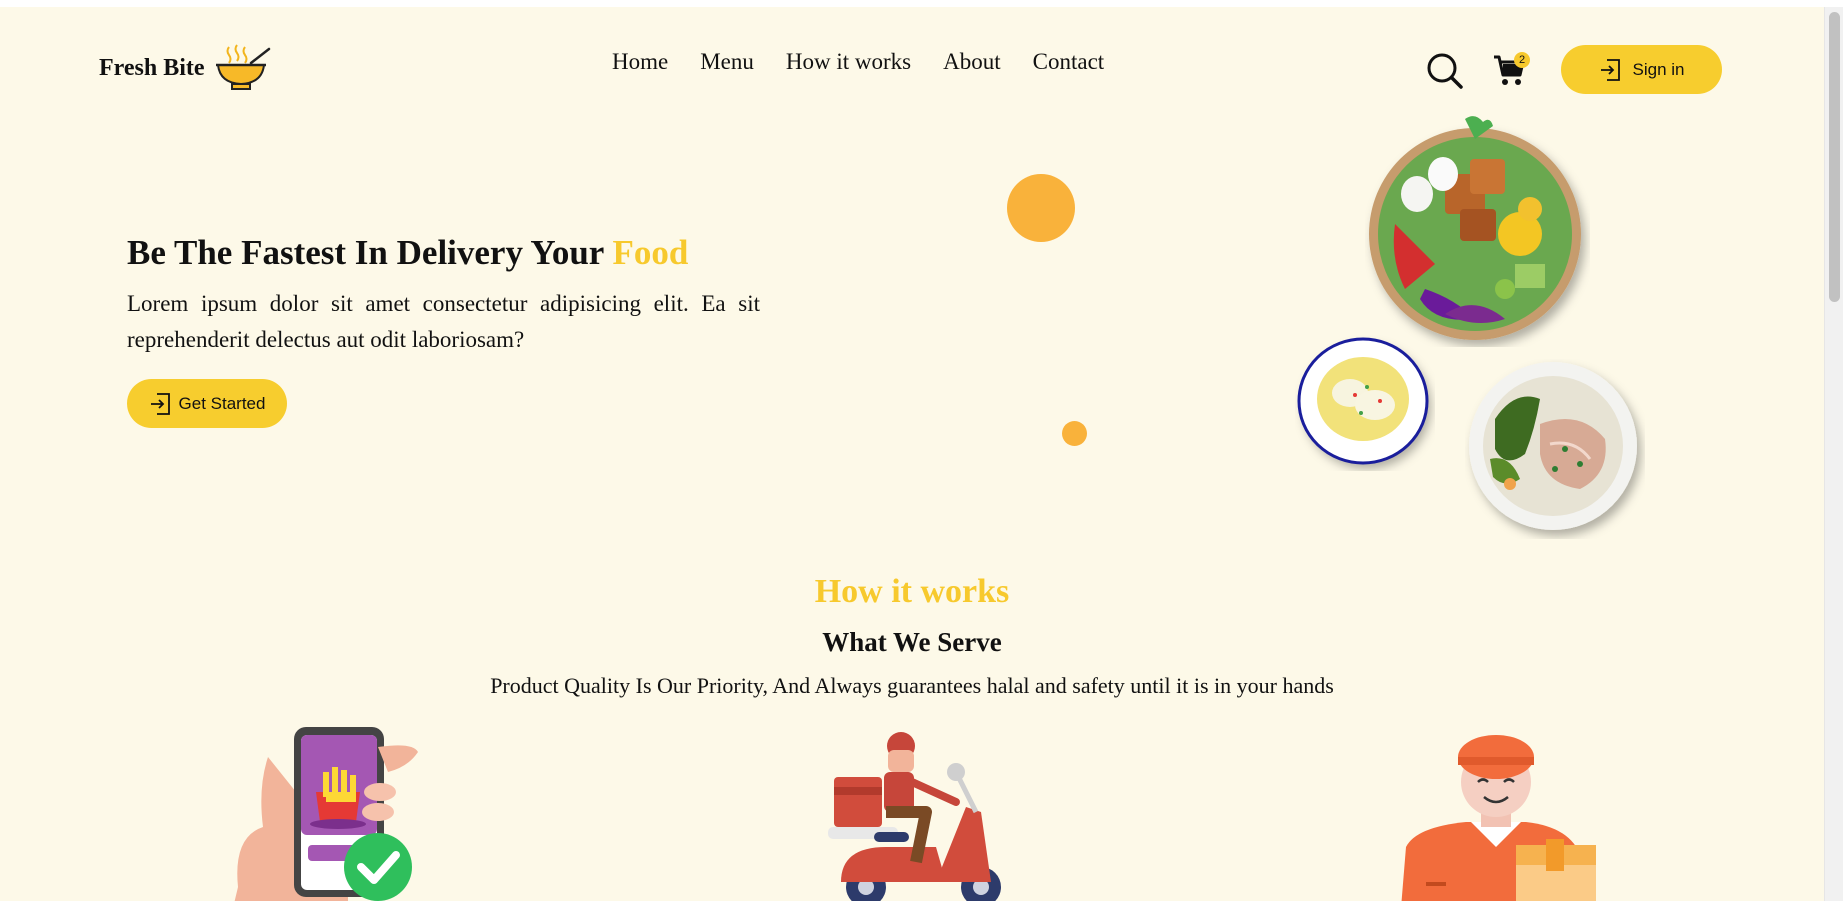 This screenshot has width=1843, height=901. Describe the element at coordinates (912, 642) in the screenshot. I see `section-title: What We Serve` at that location.